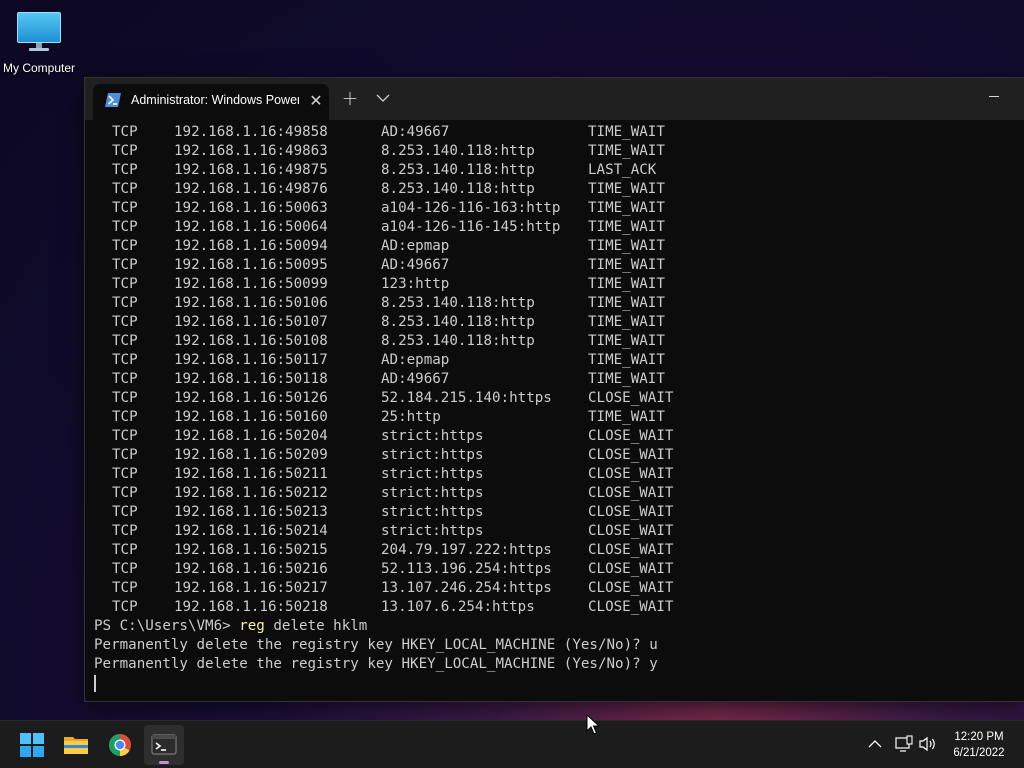  What do you see at coordinates (979, 753) in the screenshot?
I see `clock-date: 6/21/2022` at bounding box center [979, 753].